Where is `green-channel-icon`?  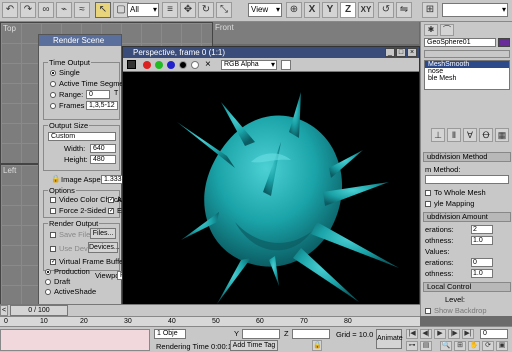
green-channel-icon is located at coordinates (159, 65).